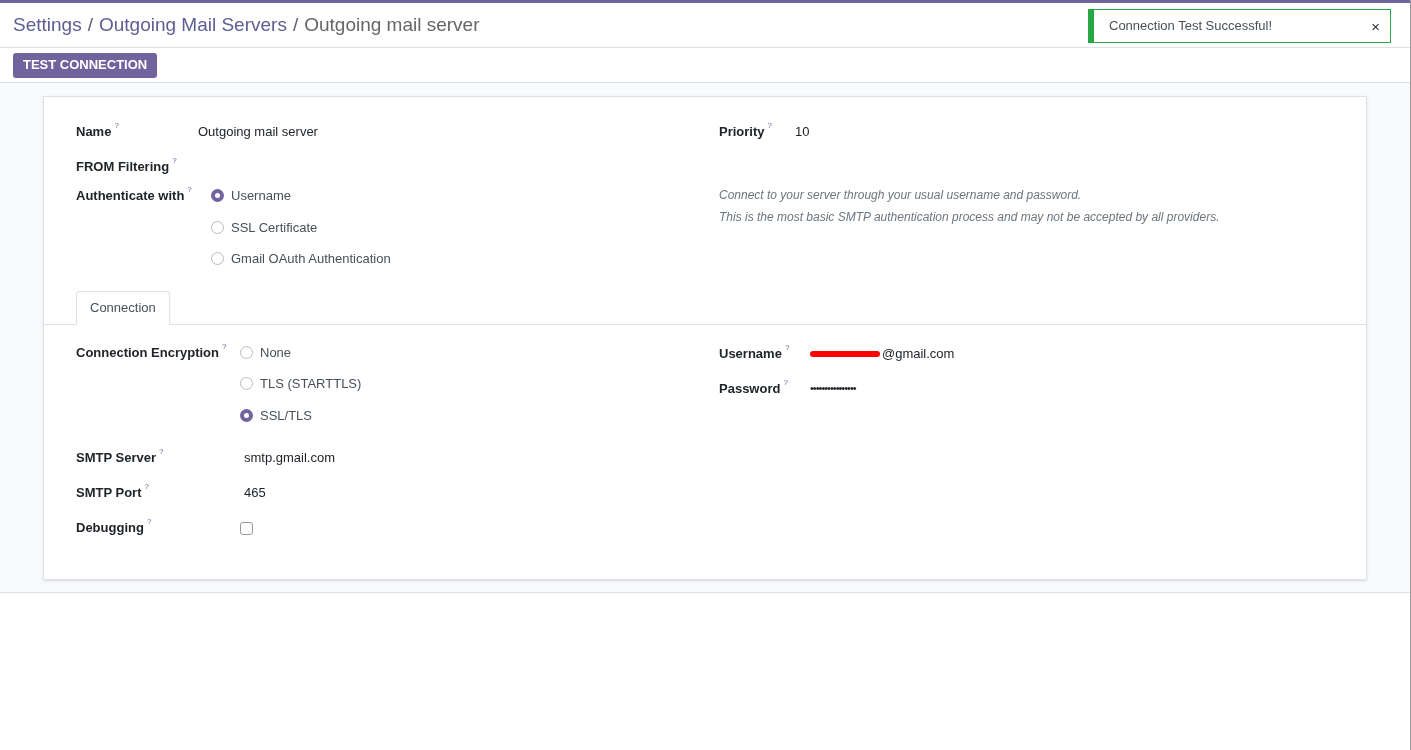 The image size is (1411, 750). Describe the element at coordinates (742, 132) in the screenshot. I see `field-label: Priority` at that location.